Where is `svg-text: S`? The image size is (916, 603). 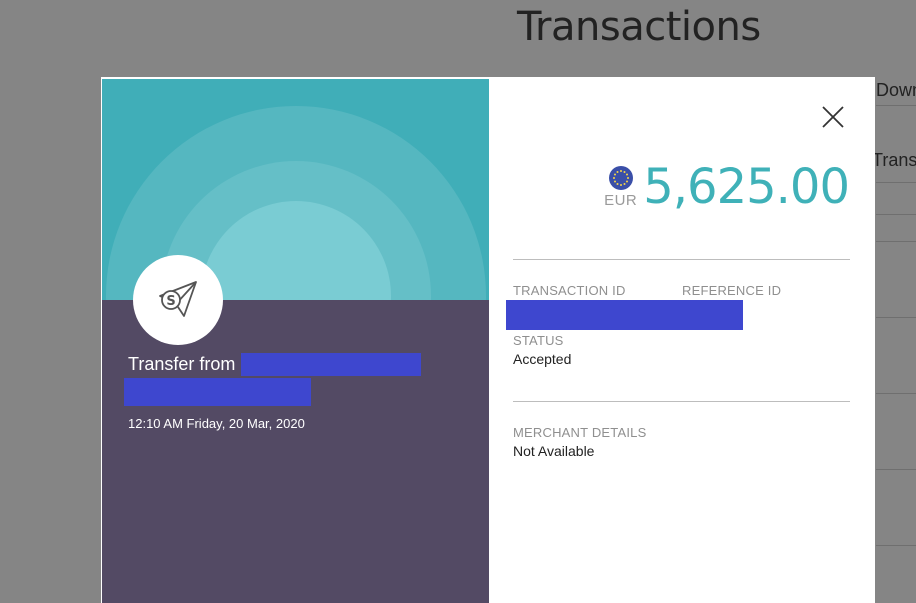
svg-text: S is located at coordinates (170, 301).